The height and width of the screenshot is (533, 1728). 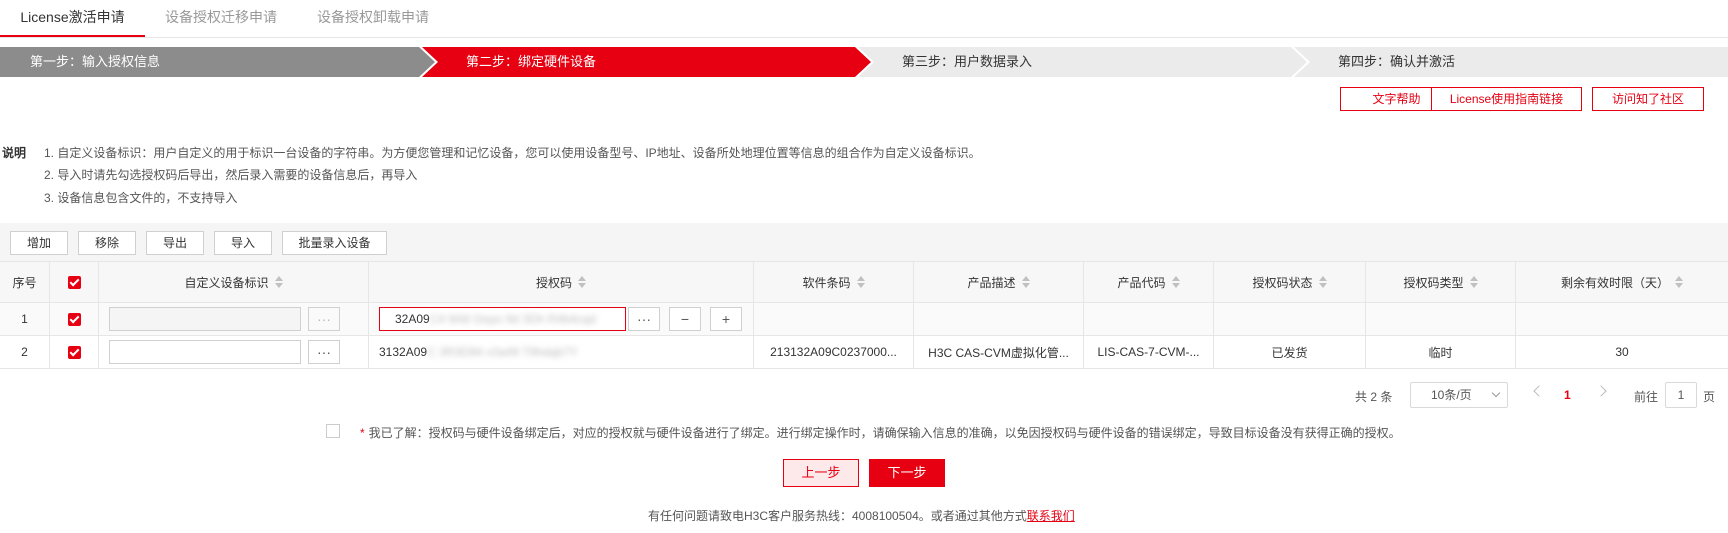 What do you see at coordinates (834, 282) in the screenshot?
I see `header-software-code: 软件条码` at bounding box center [834, 282].